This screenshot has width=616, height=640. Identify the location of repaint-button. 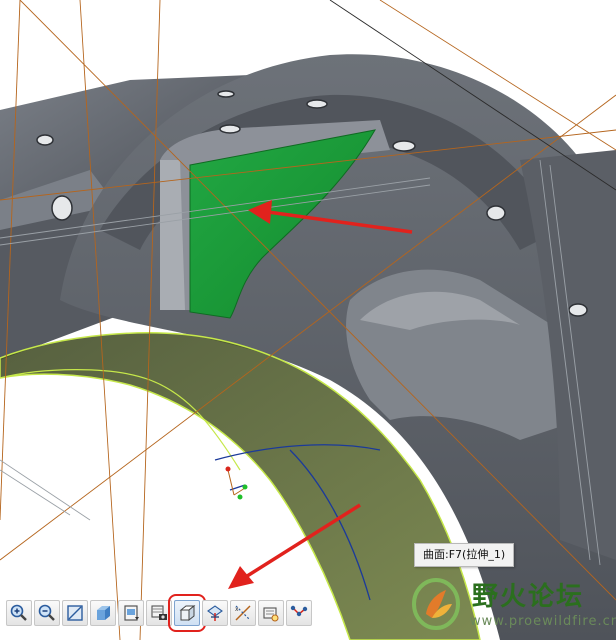
(103, 613).